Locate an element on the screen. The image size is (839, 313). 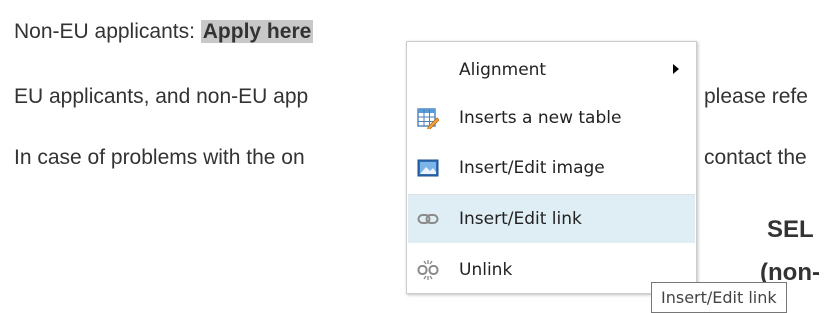
menu-item-label: Inserts a new table is located at coordinates (540, 118).